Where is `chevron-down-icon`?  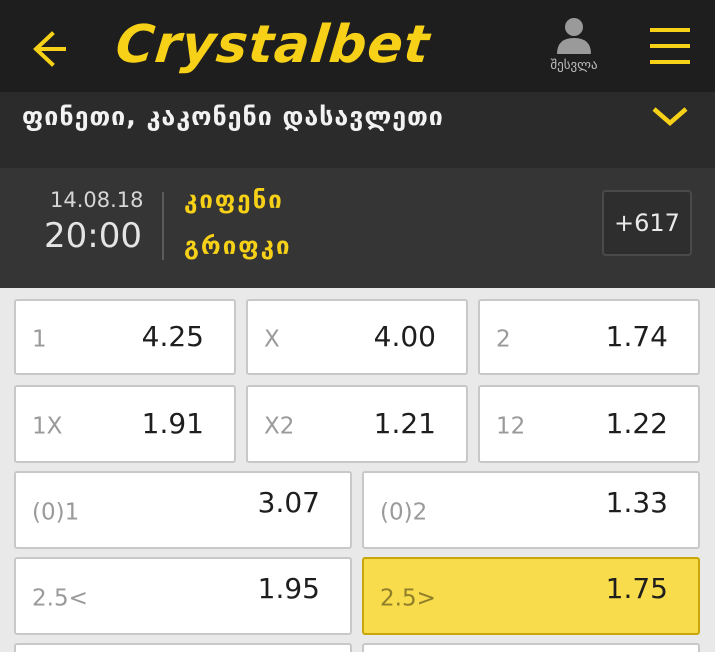 chevron-down-icon is located at coordinates (670, 116).